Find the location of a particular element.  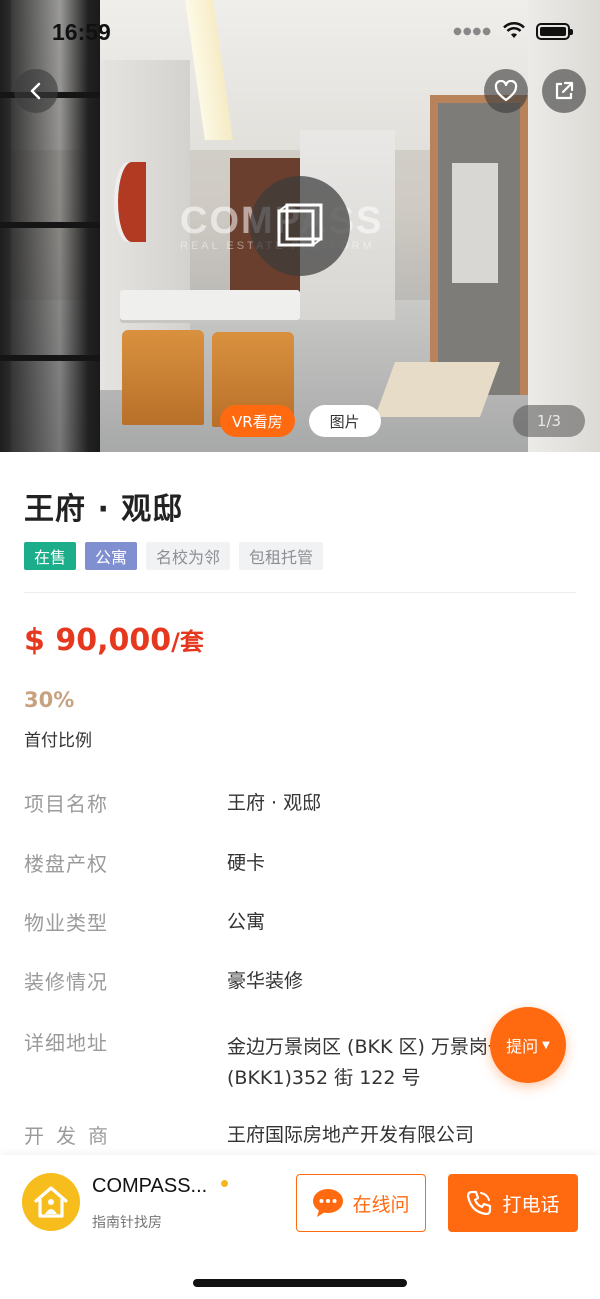

ask-question-button: 提问 ▼ is located at coordinates (528, 1045).